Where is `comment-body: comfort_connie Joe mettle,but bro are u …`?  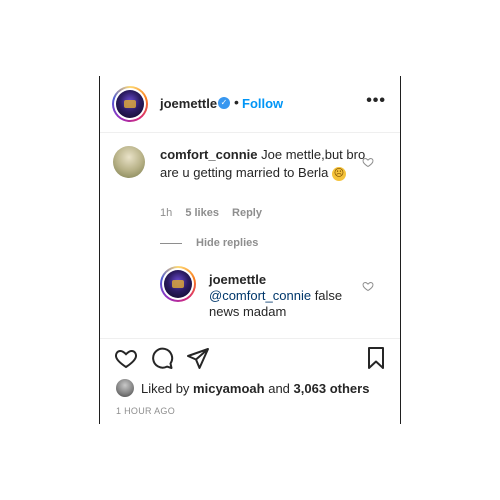 comment-body: comfort_connie Joe mettle,but bro are u … is located at coordinates (265, 164).